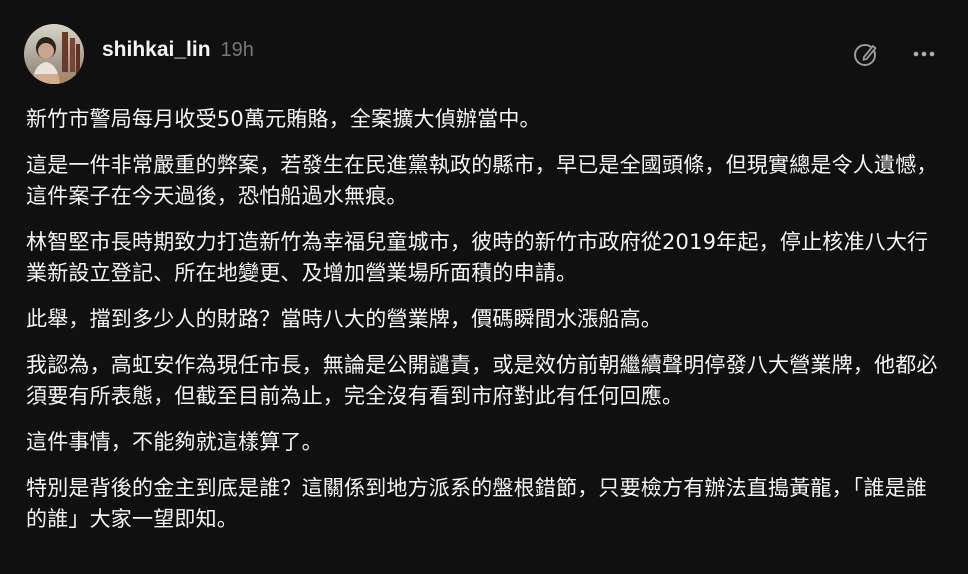 The image size is (968, 574). Describe the element at coordinates (344, 319) in the screenshot. I see `post-paragraph: 此舉，擋到多少人的財路？當時八大的營業牌，價碼瞬間水漲船高。` at that location.